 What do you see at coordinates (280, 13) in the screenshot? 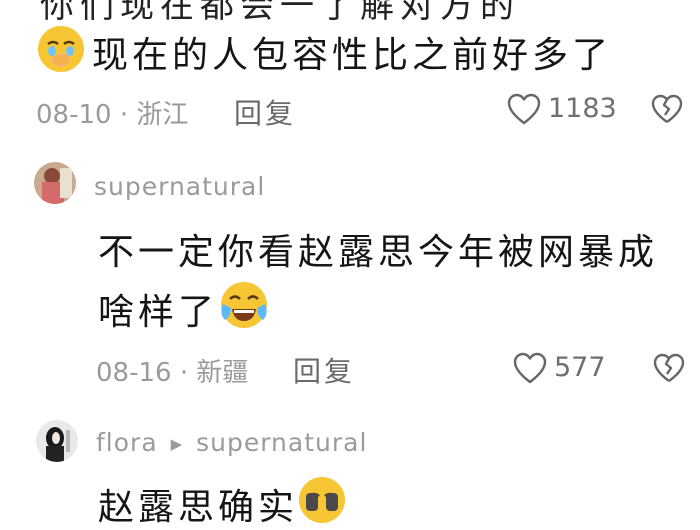
I see `comment-partial-line: 你们现在都会一了解对方的` at bounding box center [280, 13].